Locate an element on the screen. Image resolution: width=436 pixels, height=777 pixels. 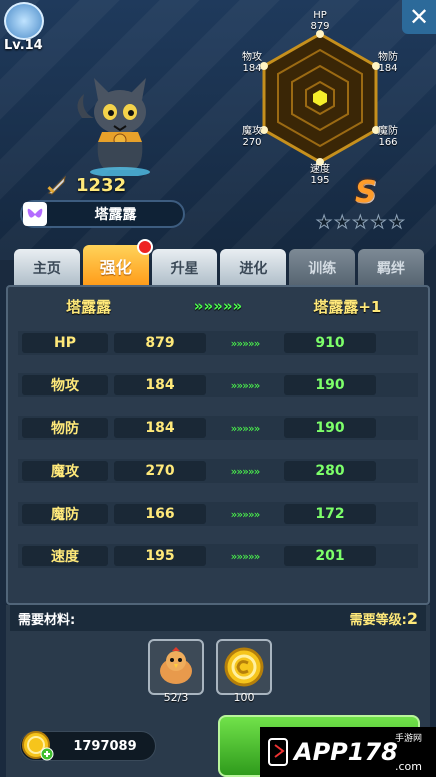
watermark-domain: .com is located at coordinates (408, 766).